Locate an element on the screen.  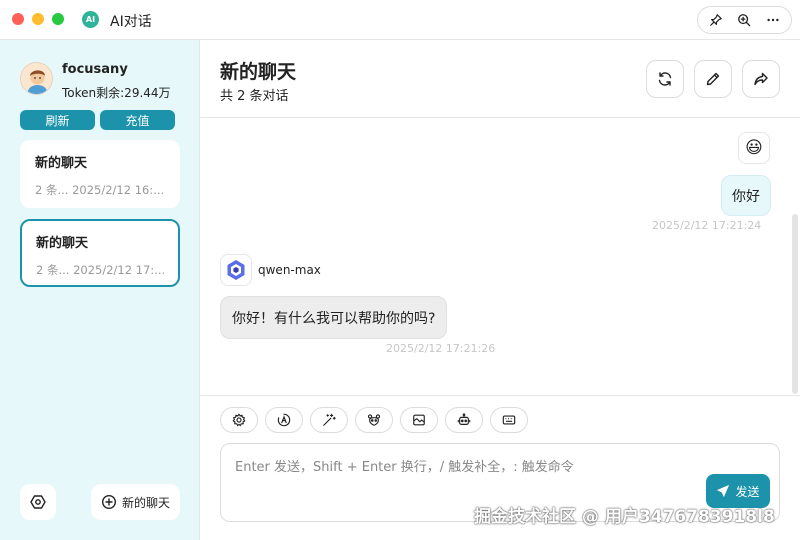
robot-icon is located at coordinates (464, 419).